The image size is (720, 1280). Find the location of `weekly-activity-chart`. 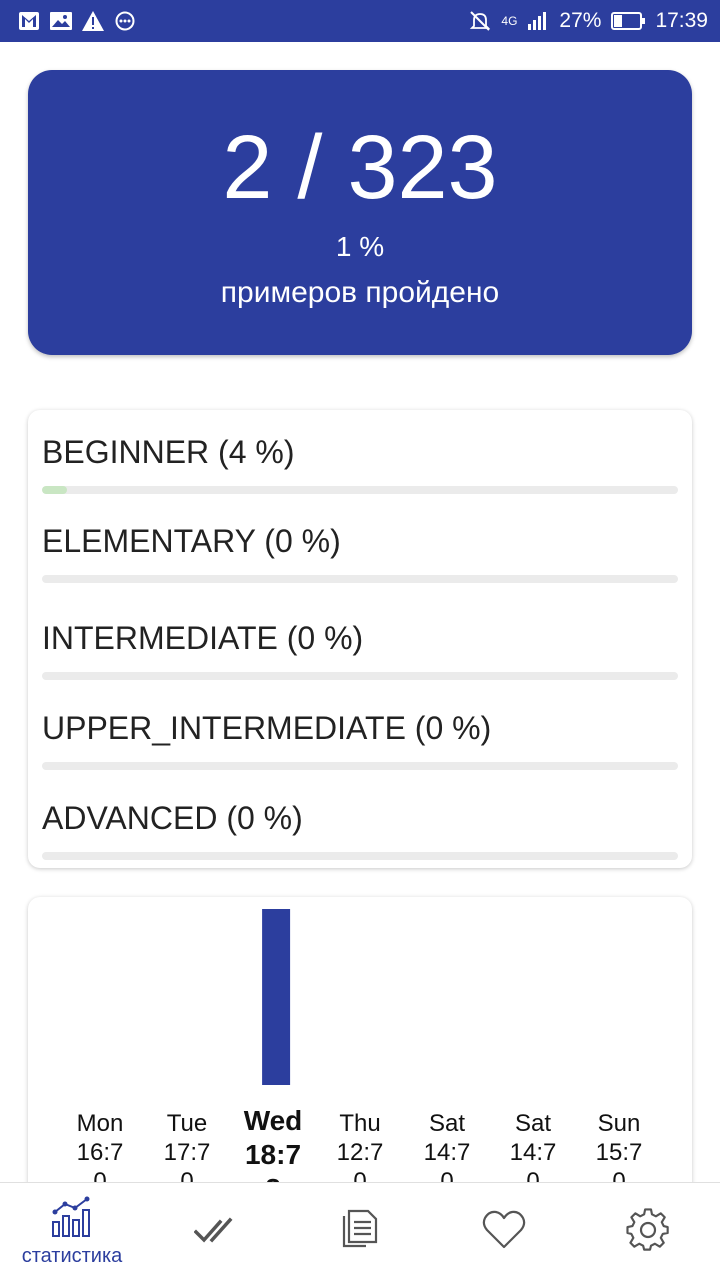

weekly-activity-chart is located at coordinates (276, 997).